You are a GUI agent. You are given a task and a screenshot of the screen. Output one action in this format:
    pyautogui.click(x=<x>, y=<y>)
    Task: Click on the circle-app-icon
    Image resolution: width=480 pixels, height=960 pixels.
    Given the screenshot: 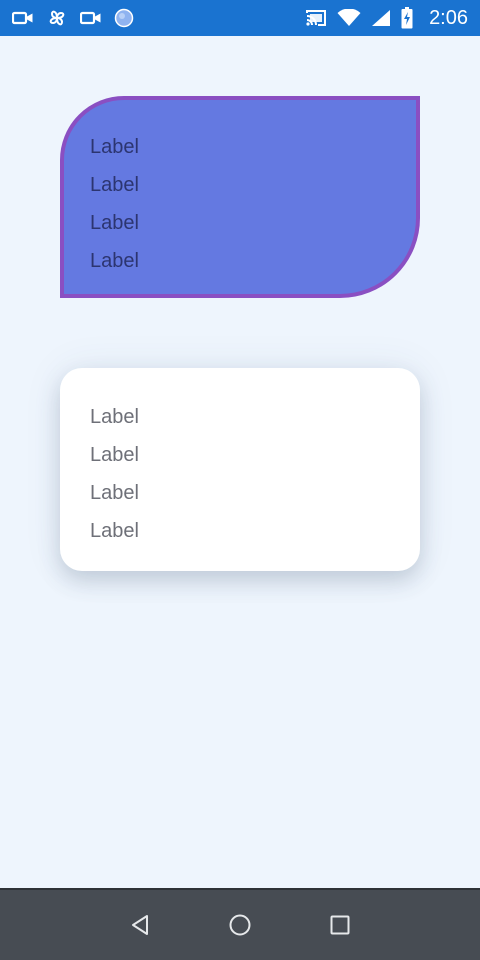 What is the action you would take?
    pyautogui.click(x=124, y=18)
    